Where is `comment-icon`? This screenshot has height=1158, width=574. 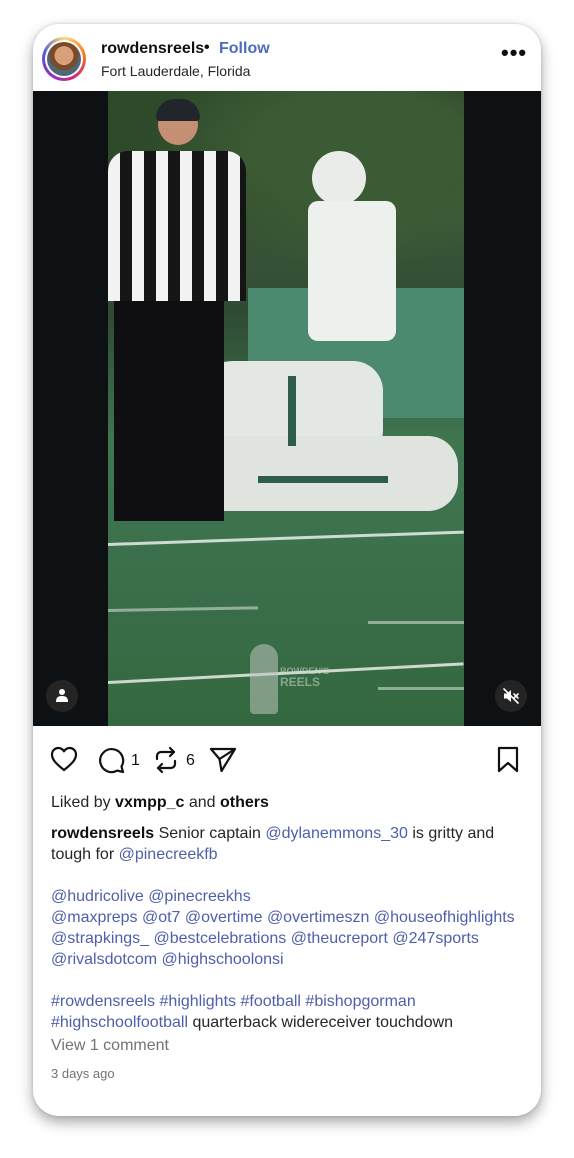
comment-icon is located at coordinates (111, 760).